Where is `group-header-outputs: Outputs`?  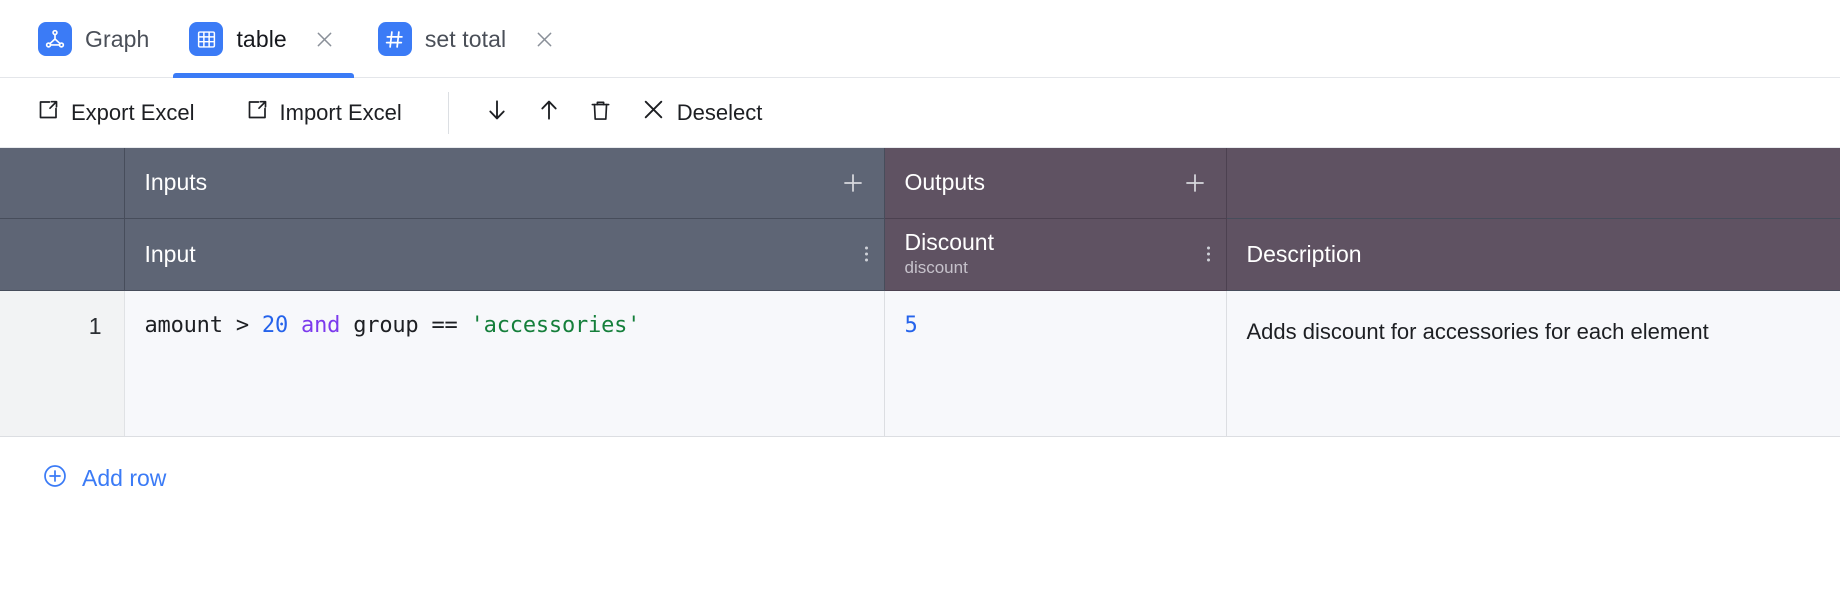
group-header-outputs: Outputs is located at coordinates (1055, 183).